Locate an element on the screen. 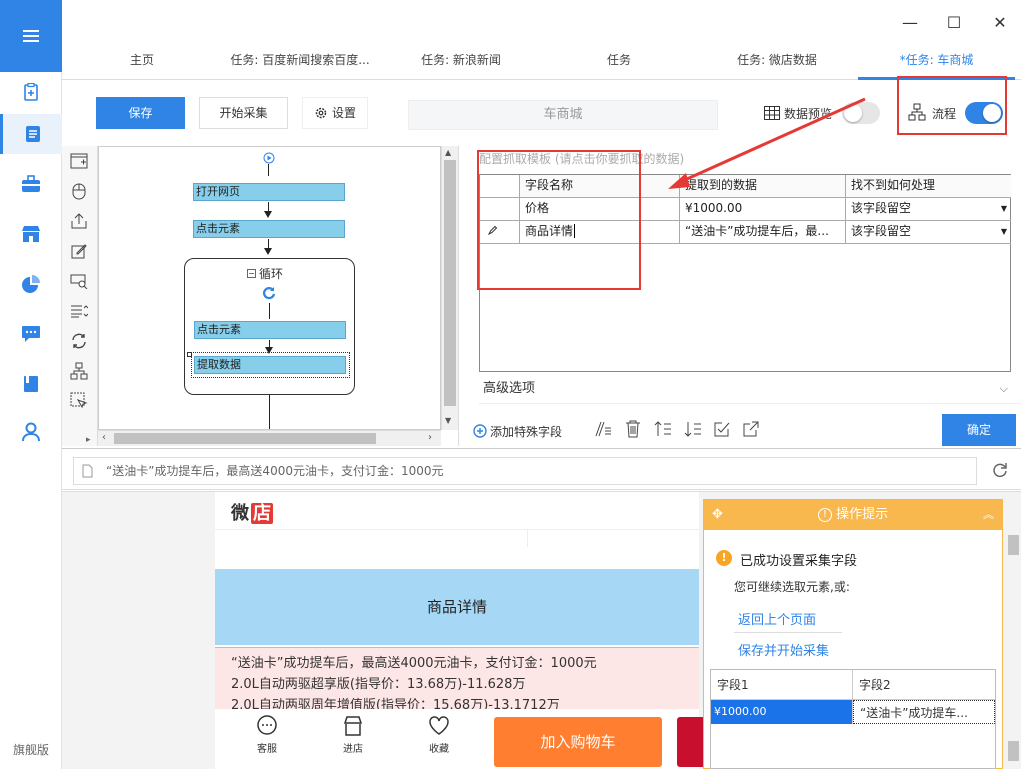  tab-car-mall: *任务: 车商城 is located at coordinates (936, 61).